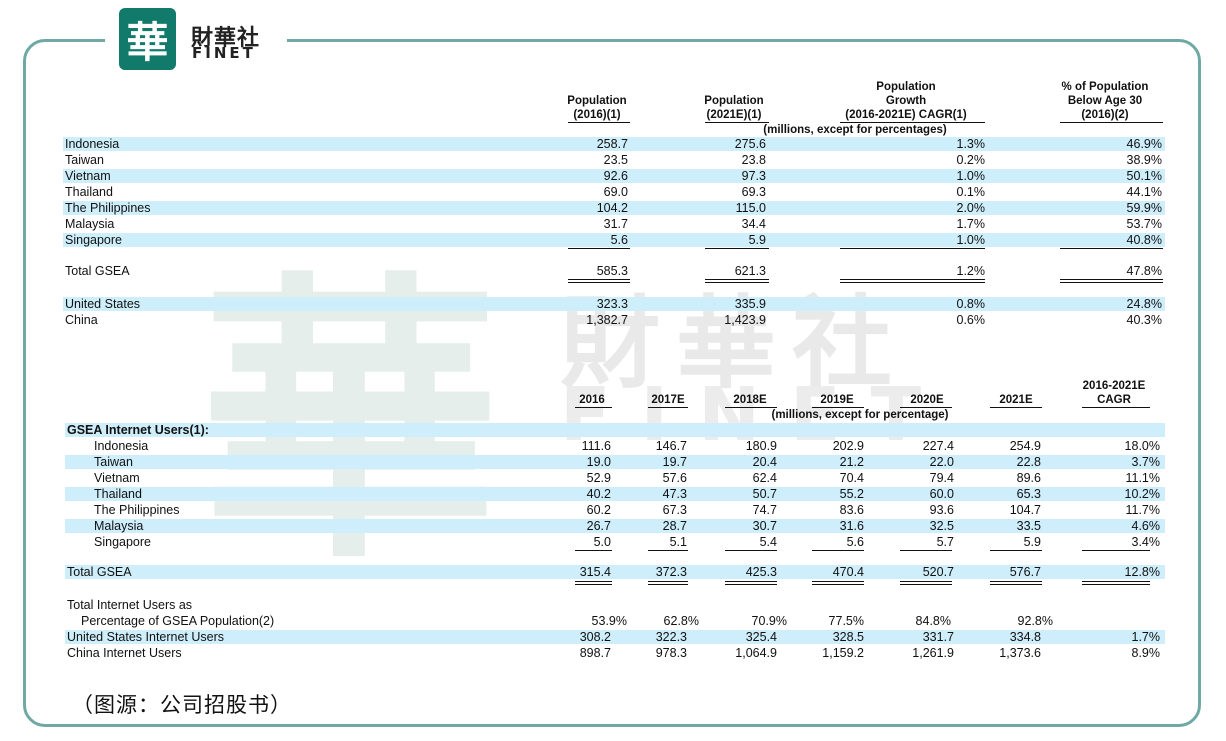 Image resolution: width=1226 pixels, height=741 pixels. Describe the element at coordinates (860, 415) in the screenshot. I see `net-units-note: (millions, except for percentage)` at that location.